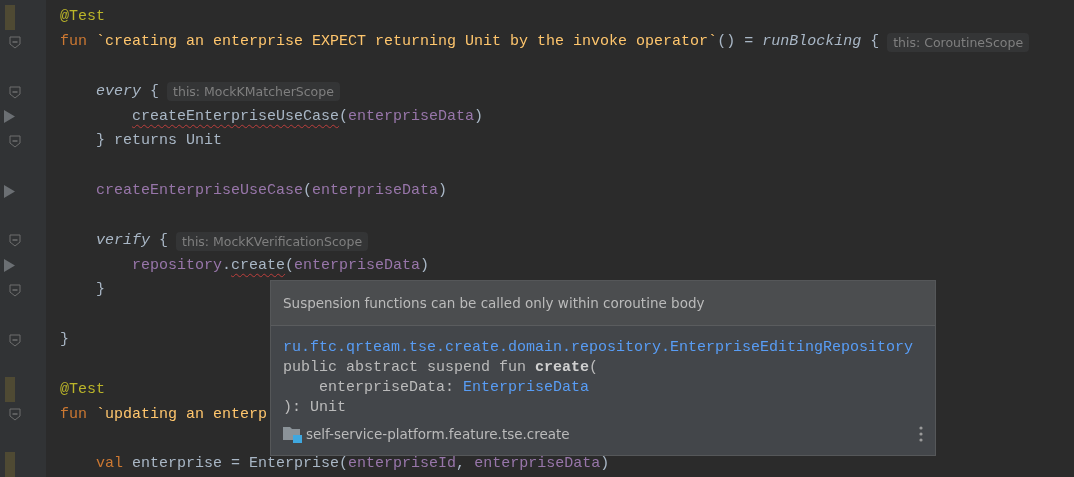  What do you see at coordinates (119, 91) in the screenshot?
I see `code-token: every` at bounding box center [119, 91].